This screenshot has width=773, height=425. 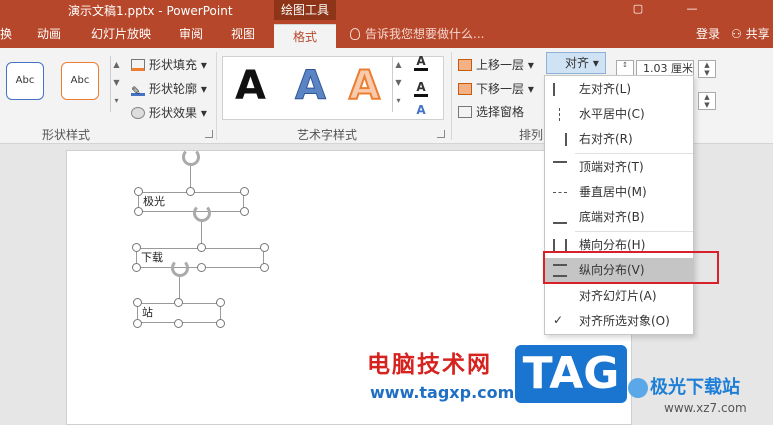 I want to click on bring-forward-icon, so click(x=465, y=65).